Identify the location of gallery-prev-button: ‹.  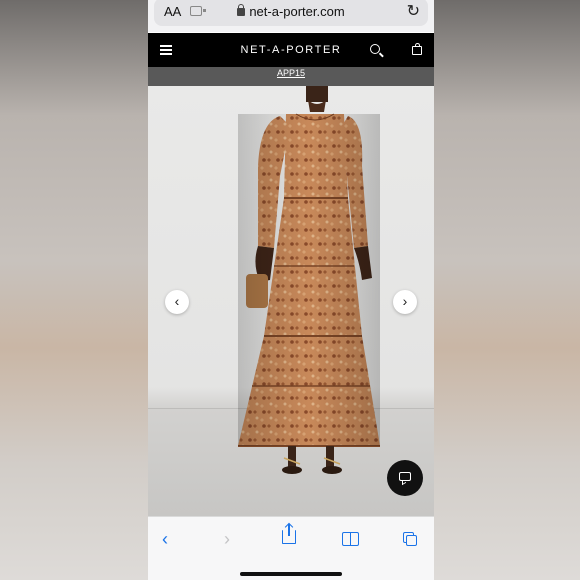
(177, 302).